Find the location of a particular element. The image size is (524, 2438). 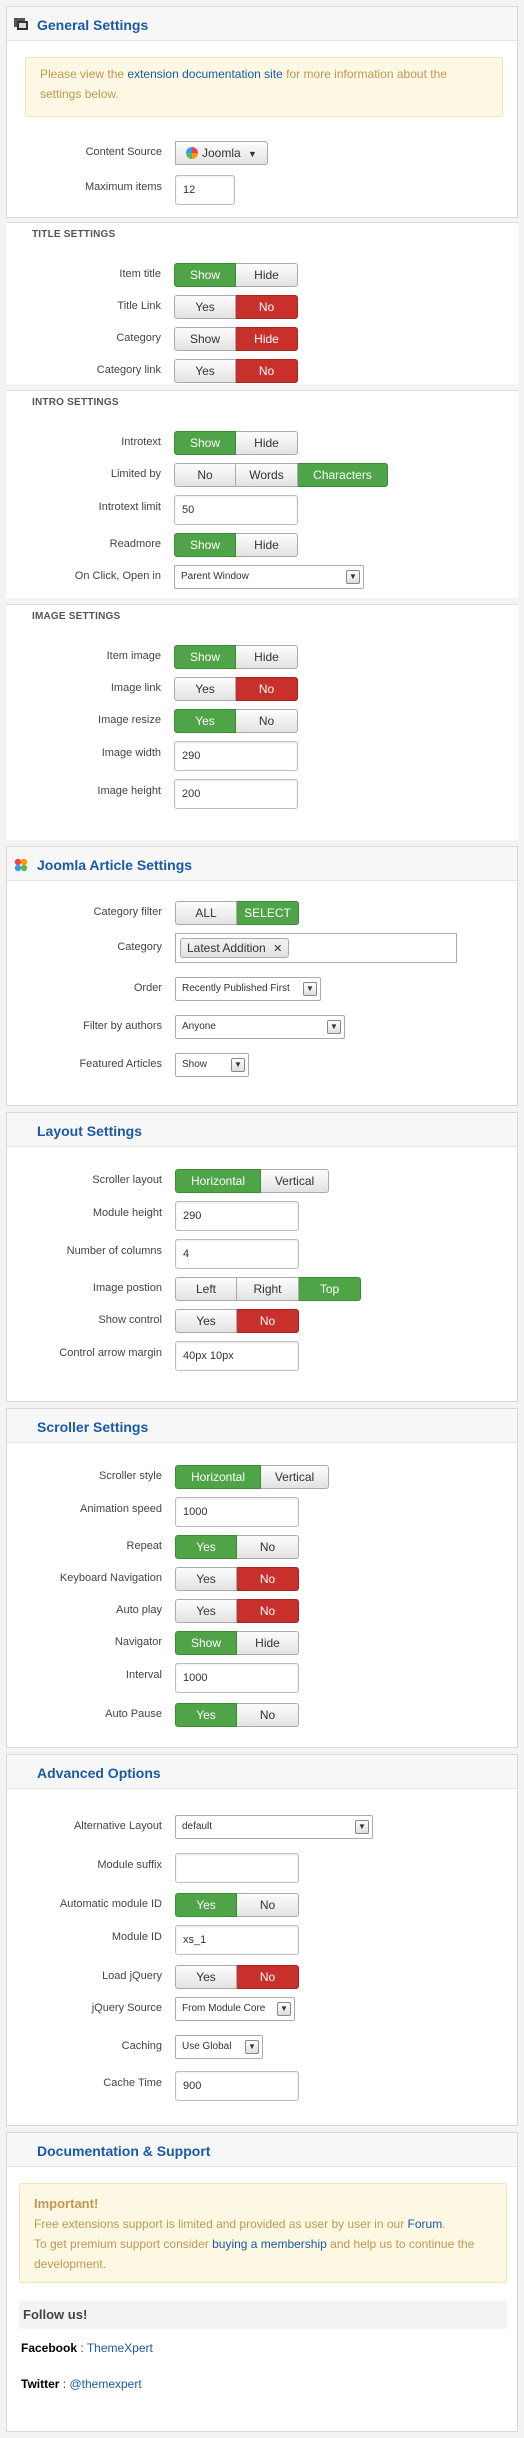

joomla-icon is located at coordinates (192, 153).